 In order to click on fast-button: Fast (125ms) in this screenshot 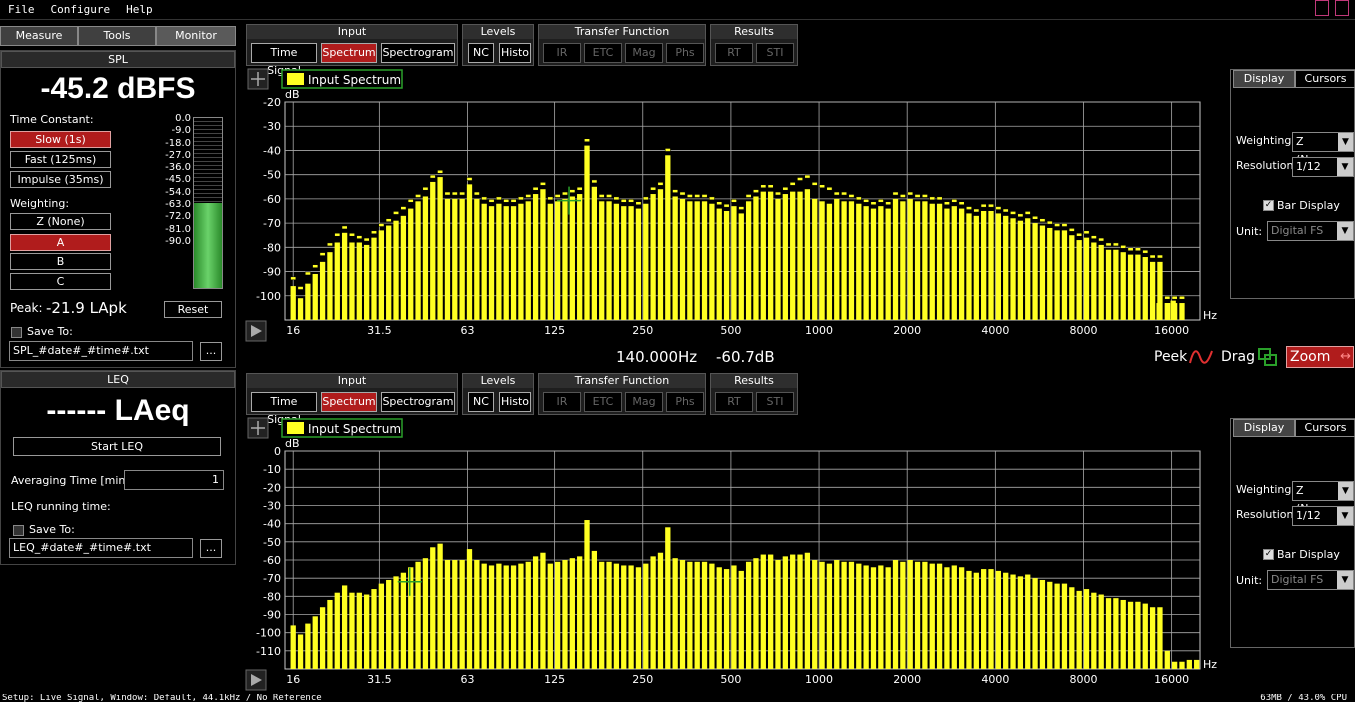, I will do `click(60, 159)`.